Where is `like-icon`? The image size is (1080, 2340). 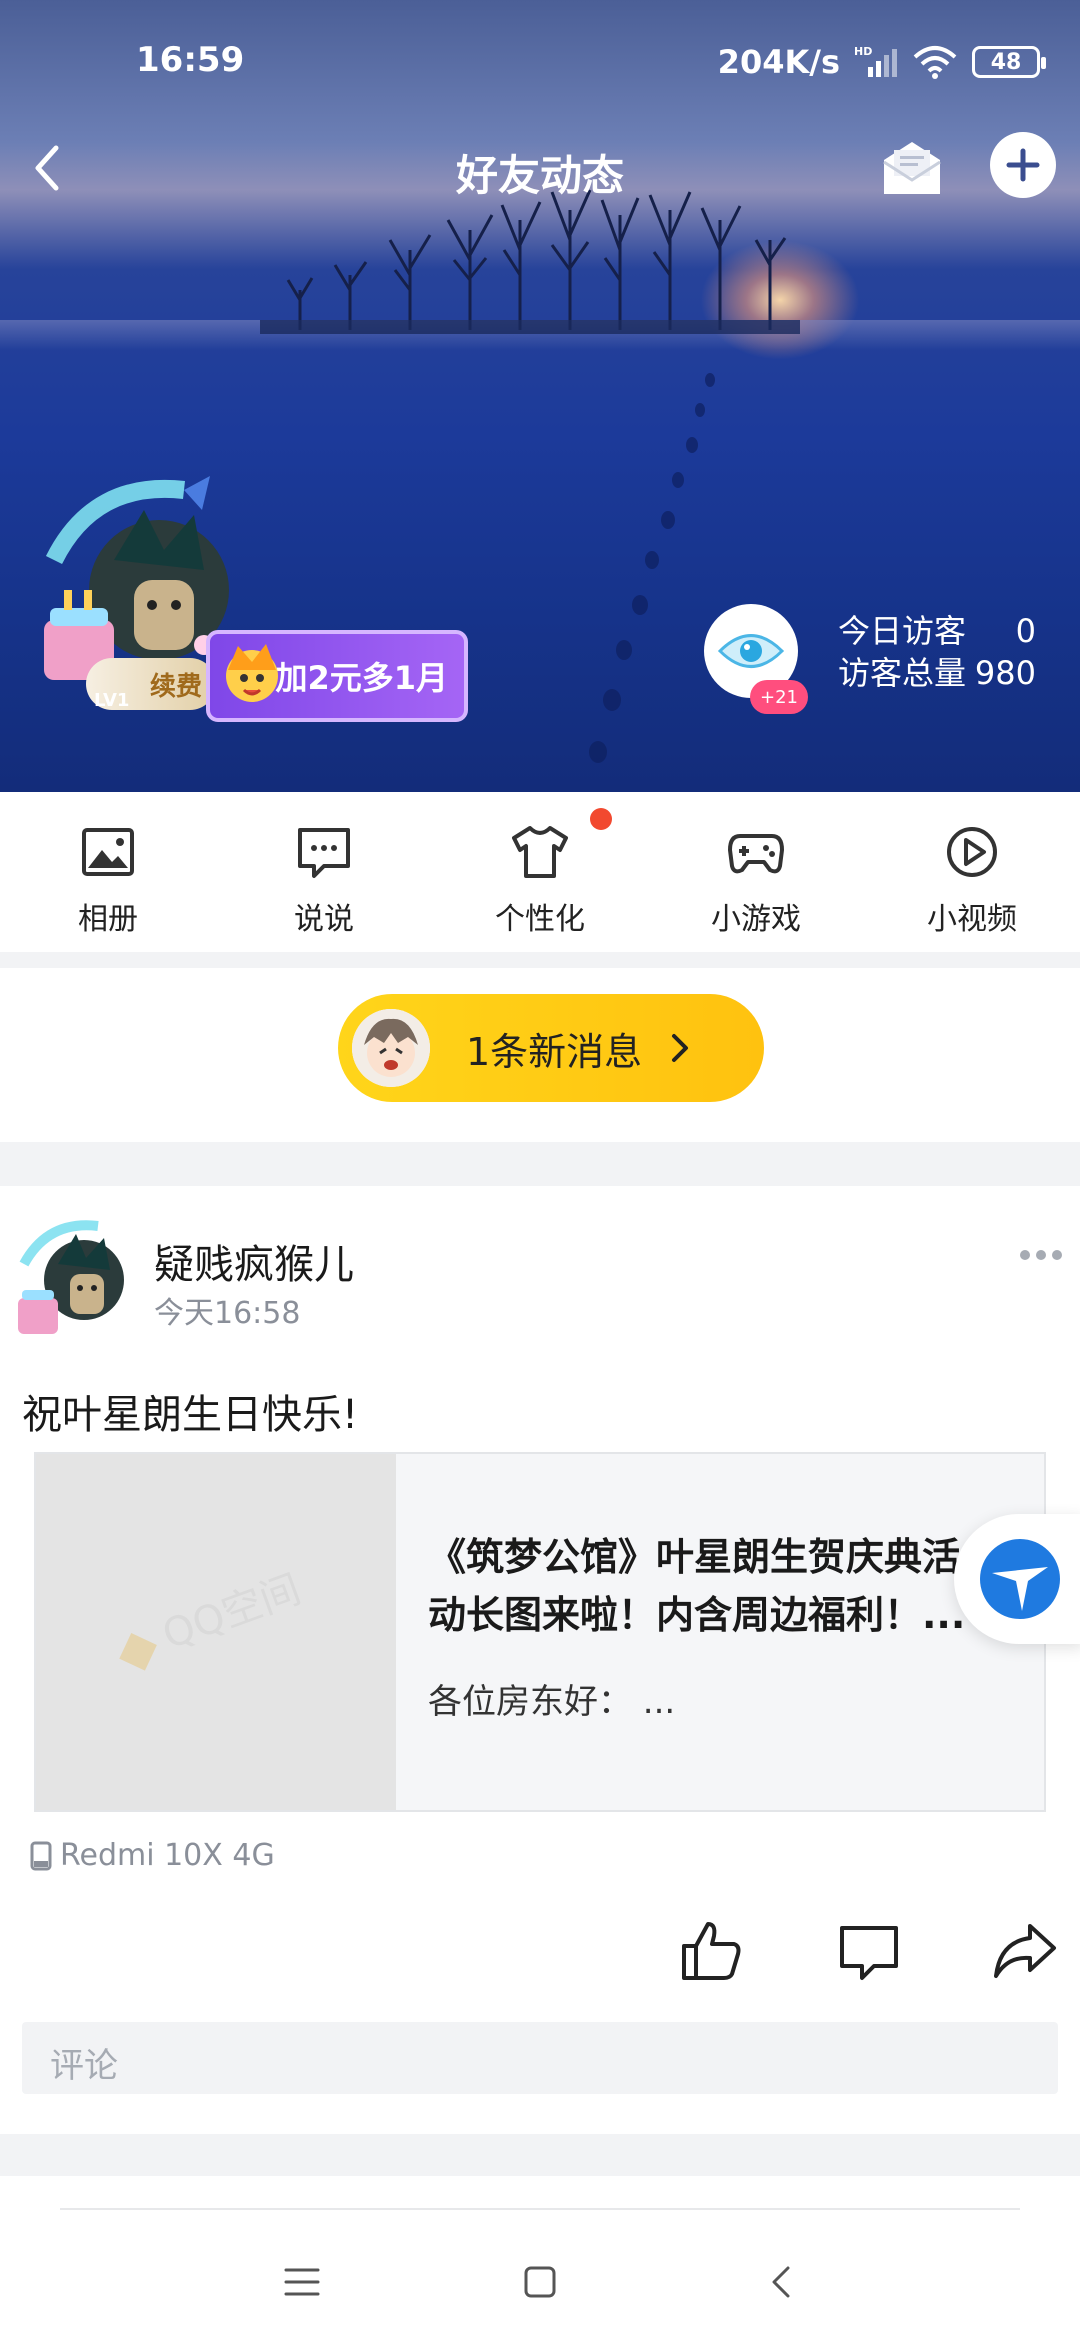 like-icon is located at coordinates (711, 1951).